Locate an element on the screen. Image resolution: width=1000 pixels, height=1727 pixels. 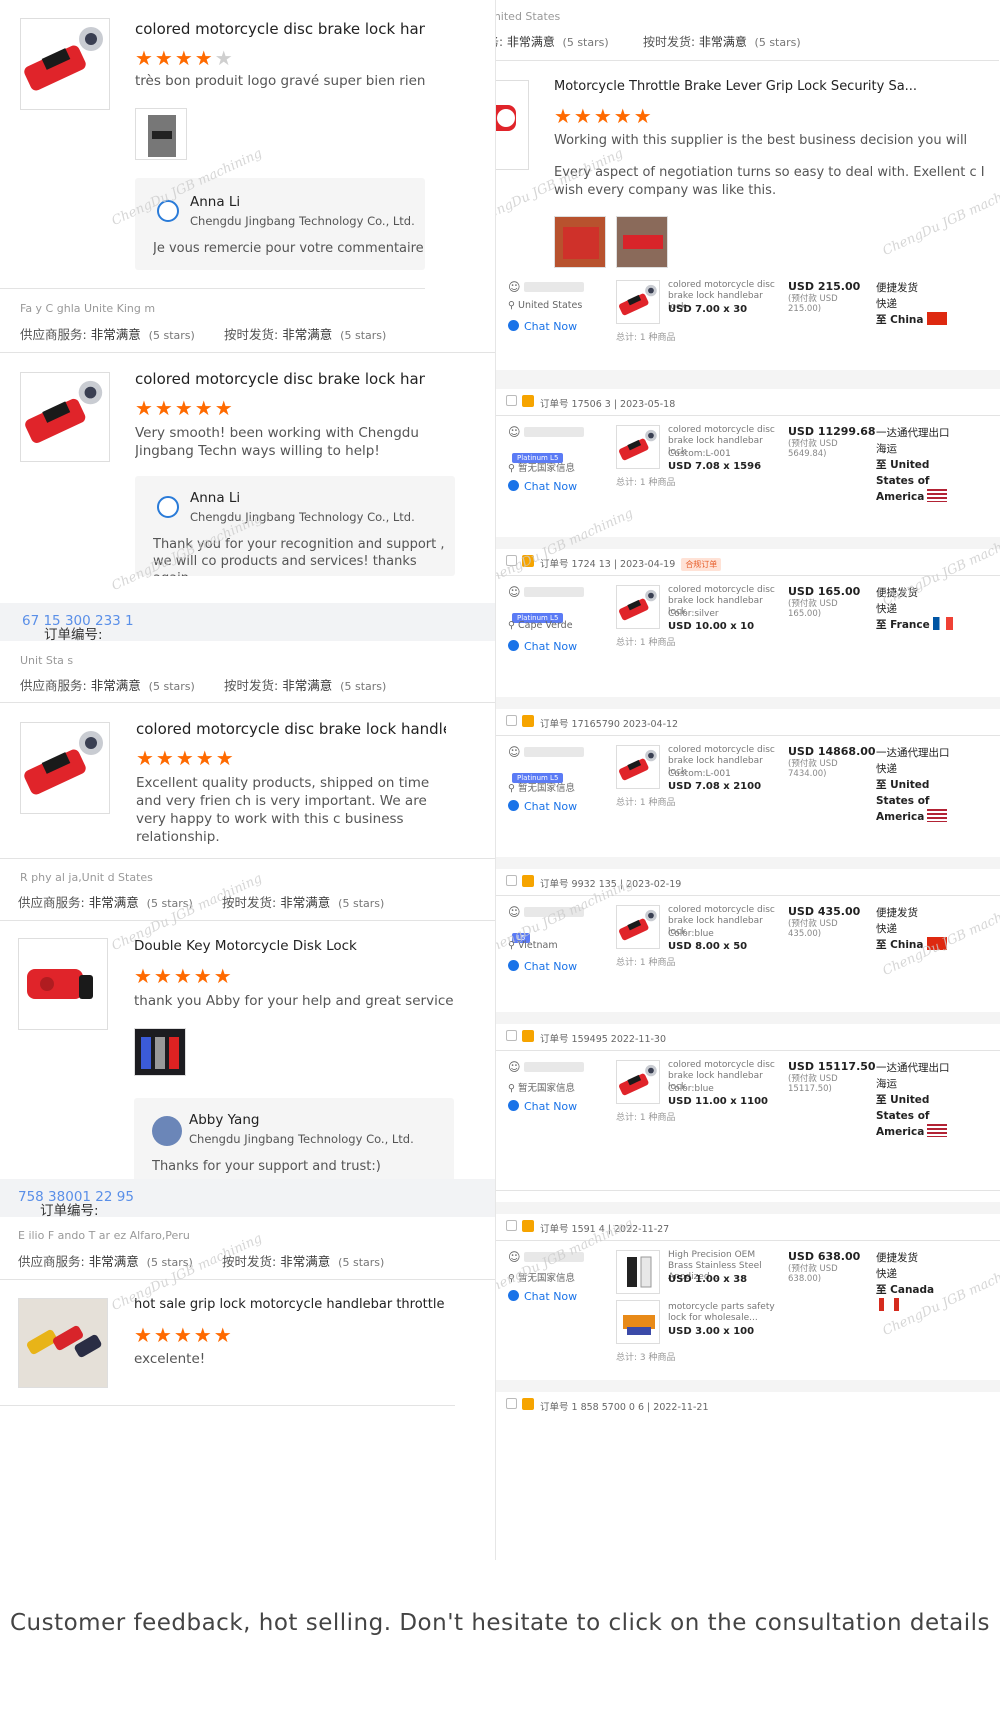
unit-price-qty: USD 7.08 x 2100 is located at coordinates (715, 786).